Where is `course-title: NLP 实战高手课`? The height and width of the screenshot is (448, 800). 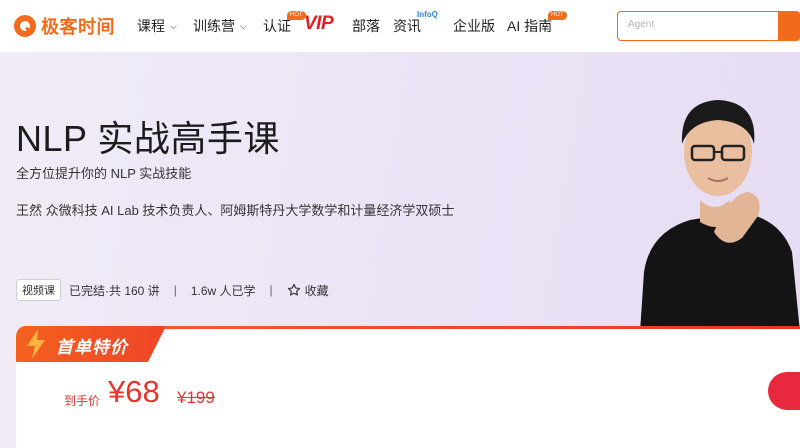
course-title: NLP 实战高手课 is located at coordinates (148, 138).